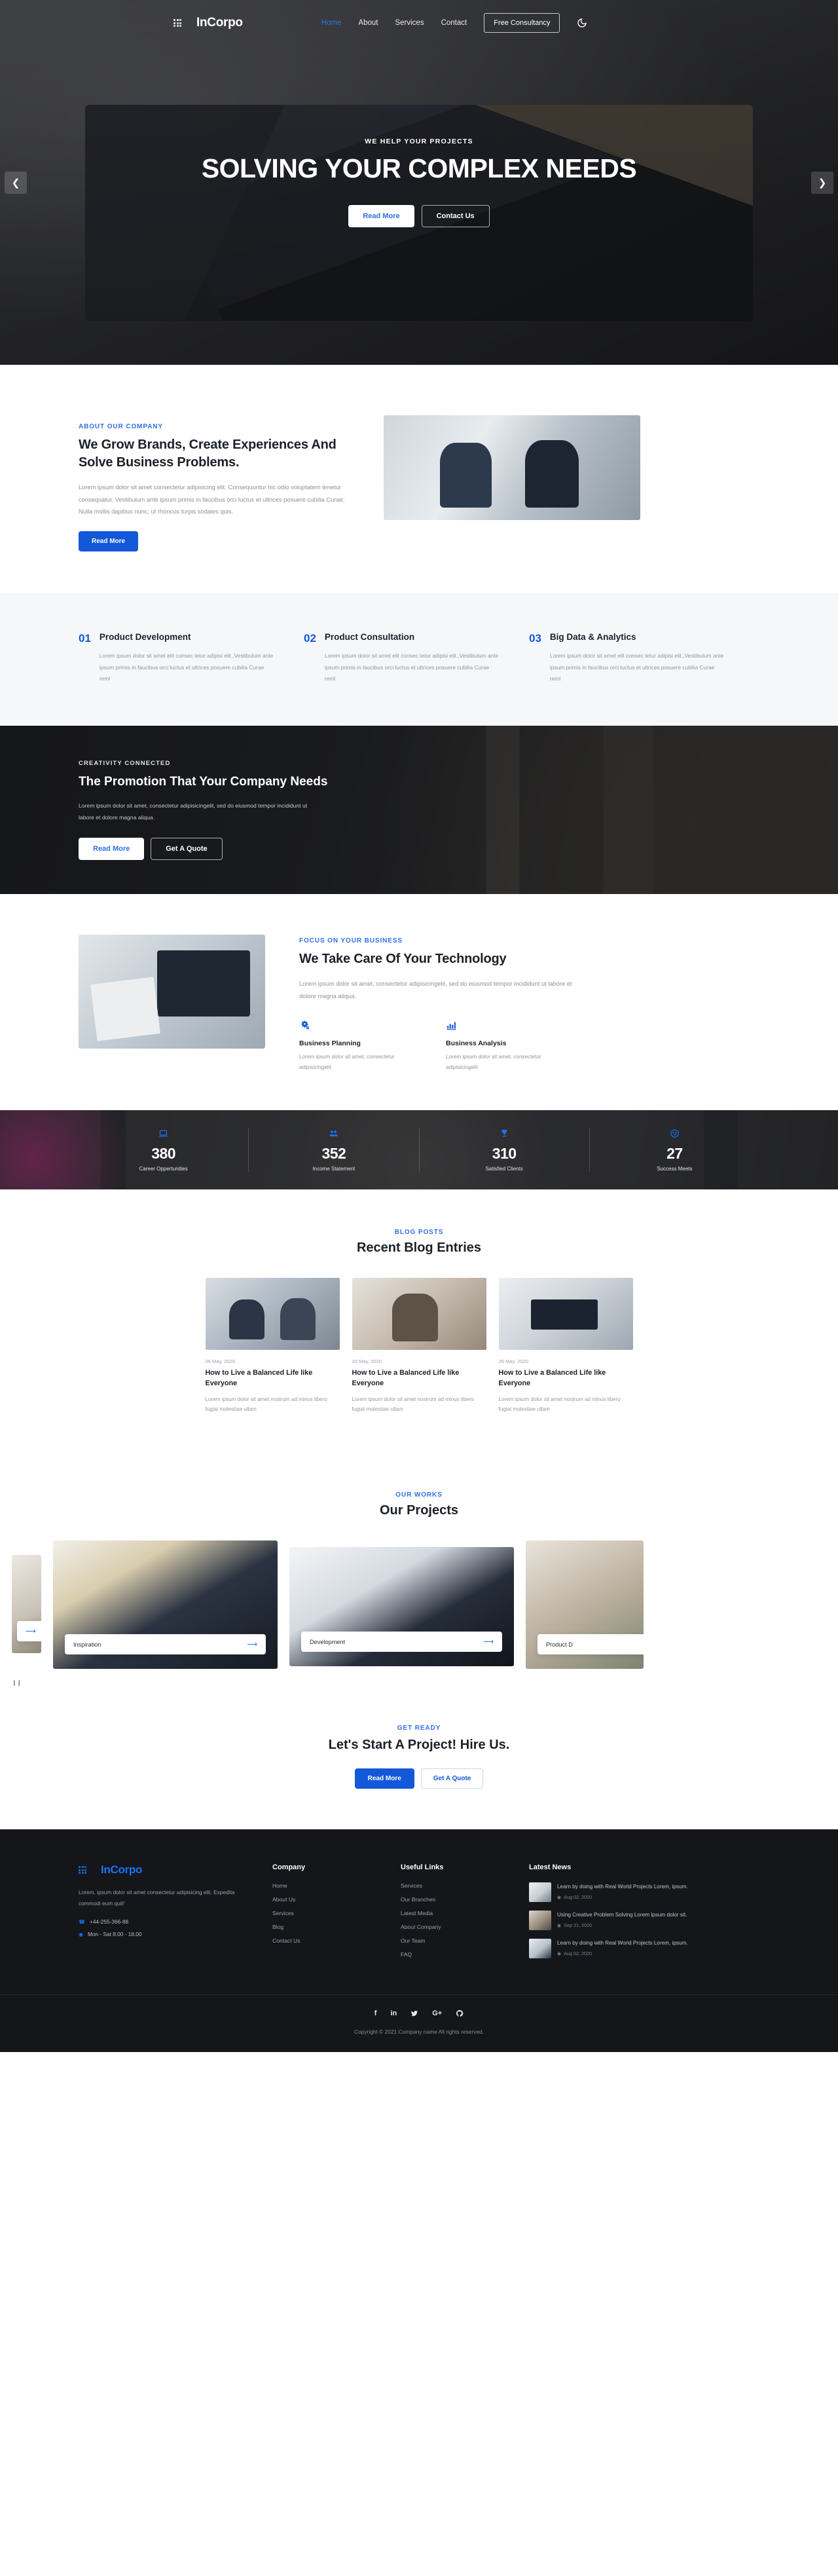 This screenshot has height=2576, width=838. What do you see at coordinates (505, 1027) in the screenshot?
I see `bar-chart-icon` at bounding box center [505, 1027].